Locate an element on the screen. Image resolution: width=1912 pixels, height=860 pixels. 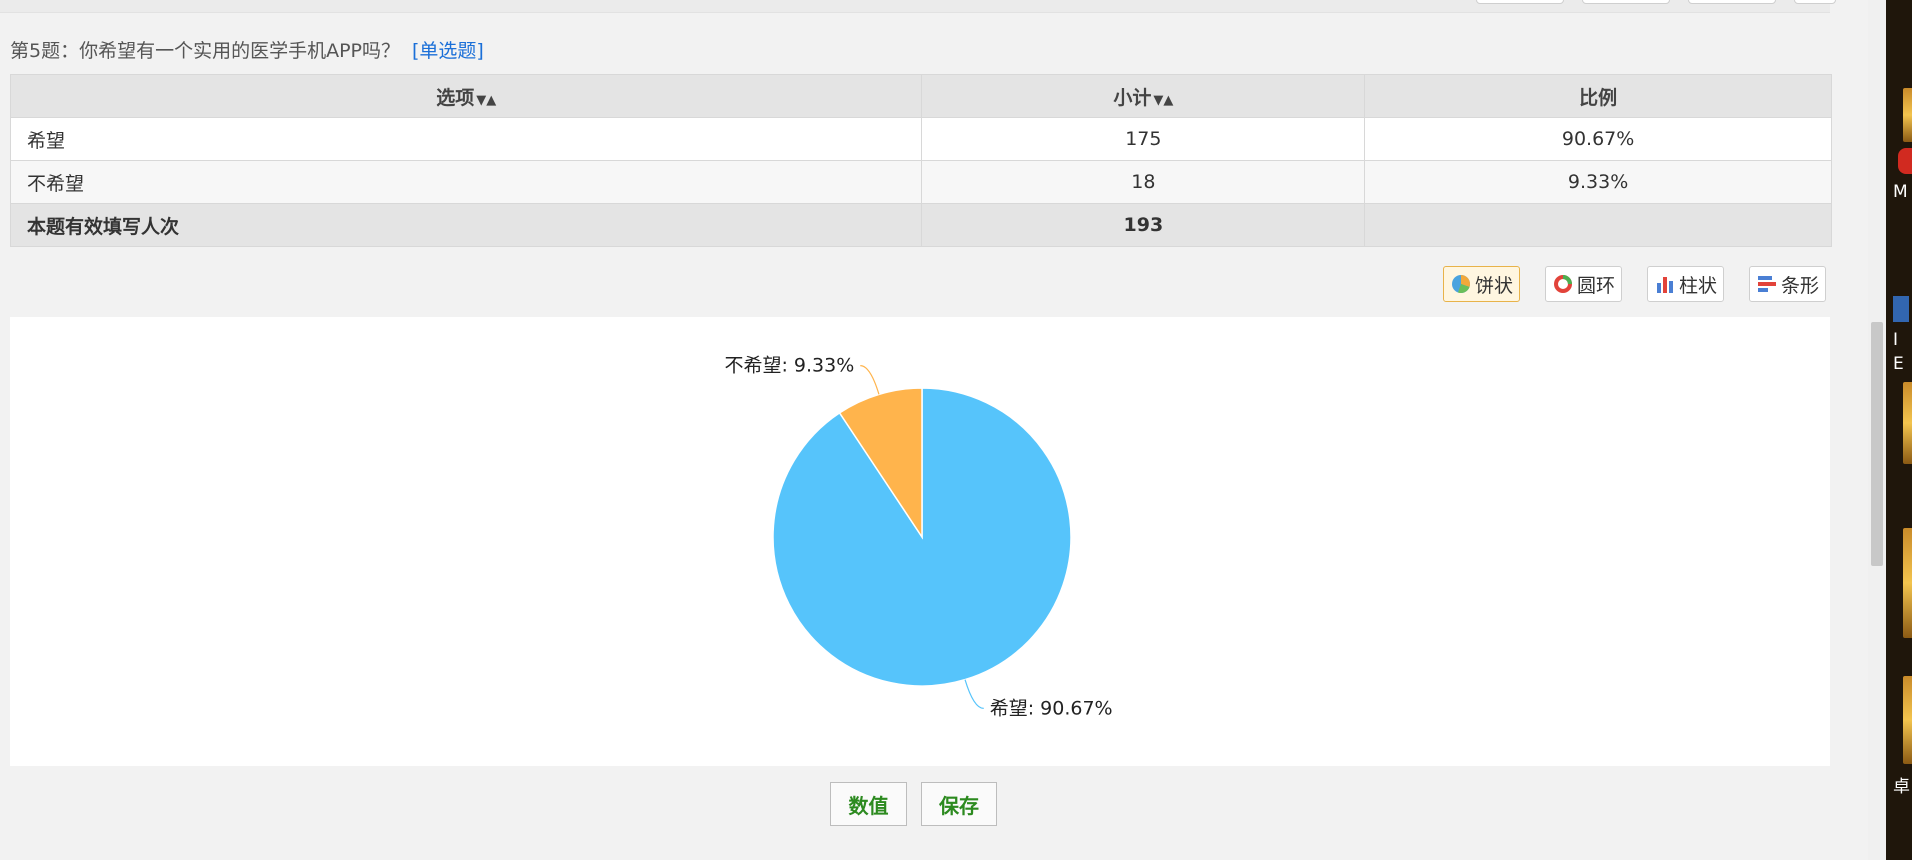
chart-type-ring-button: 圆环 is located at coordinates (1584, 284).